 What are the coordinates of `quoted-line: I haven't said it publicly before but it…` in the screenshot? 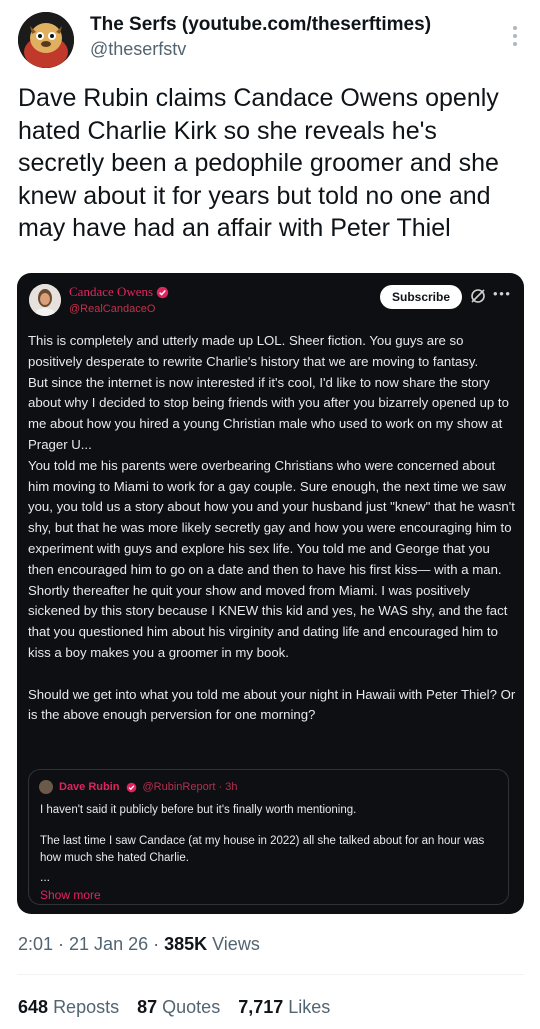 It's located at (198, 810).